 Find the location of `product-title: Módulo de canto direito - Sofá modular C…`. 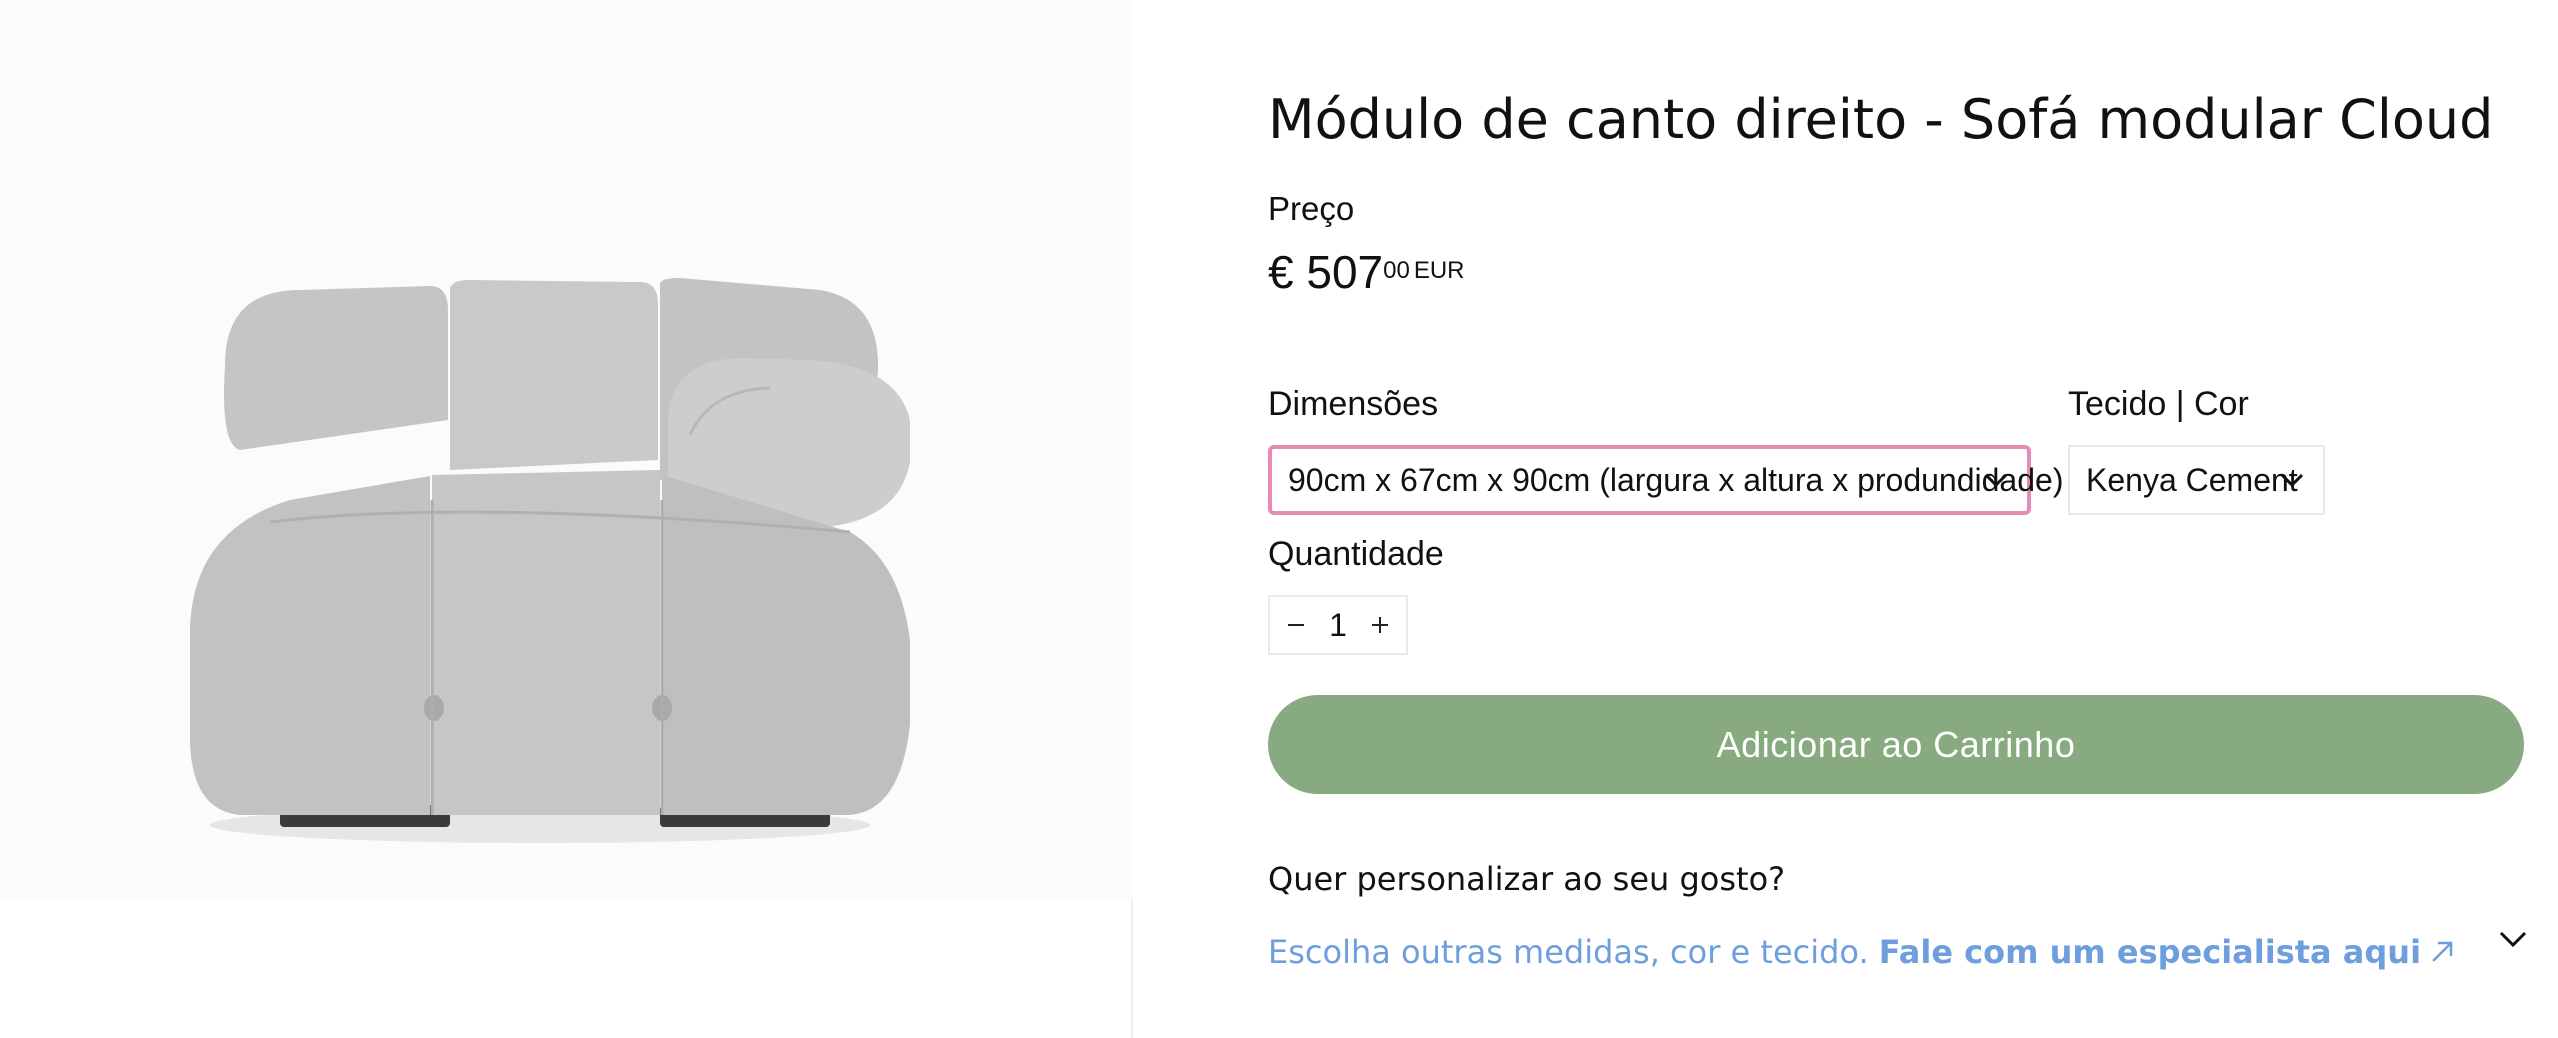

product-title: Módulo de canto direito - Sofá modular C… is located at coordinates (1881, 119).